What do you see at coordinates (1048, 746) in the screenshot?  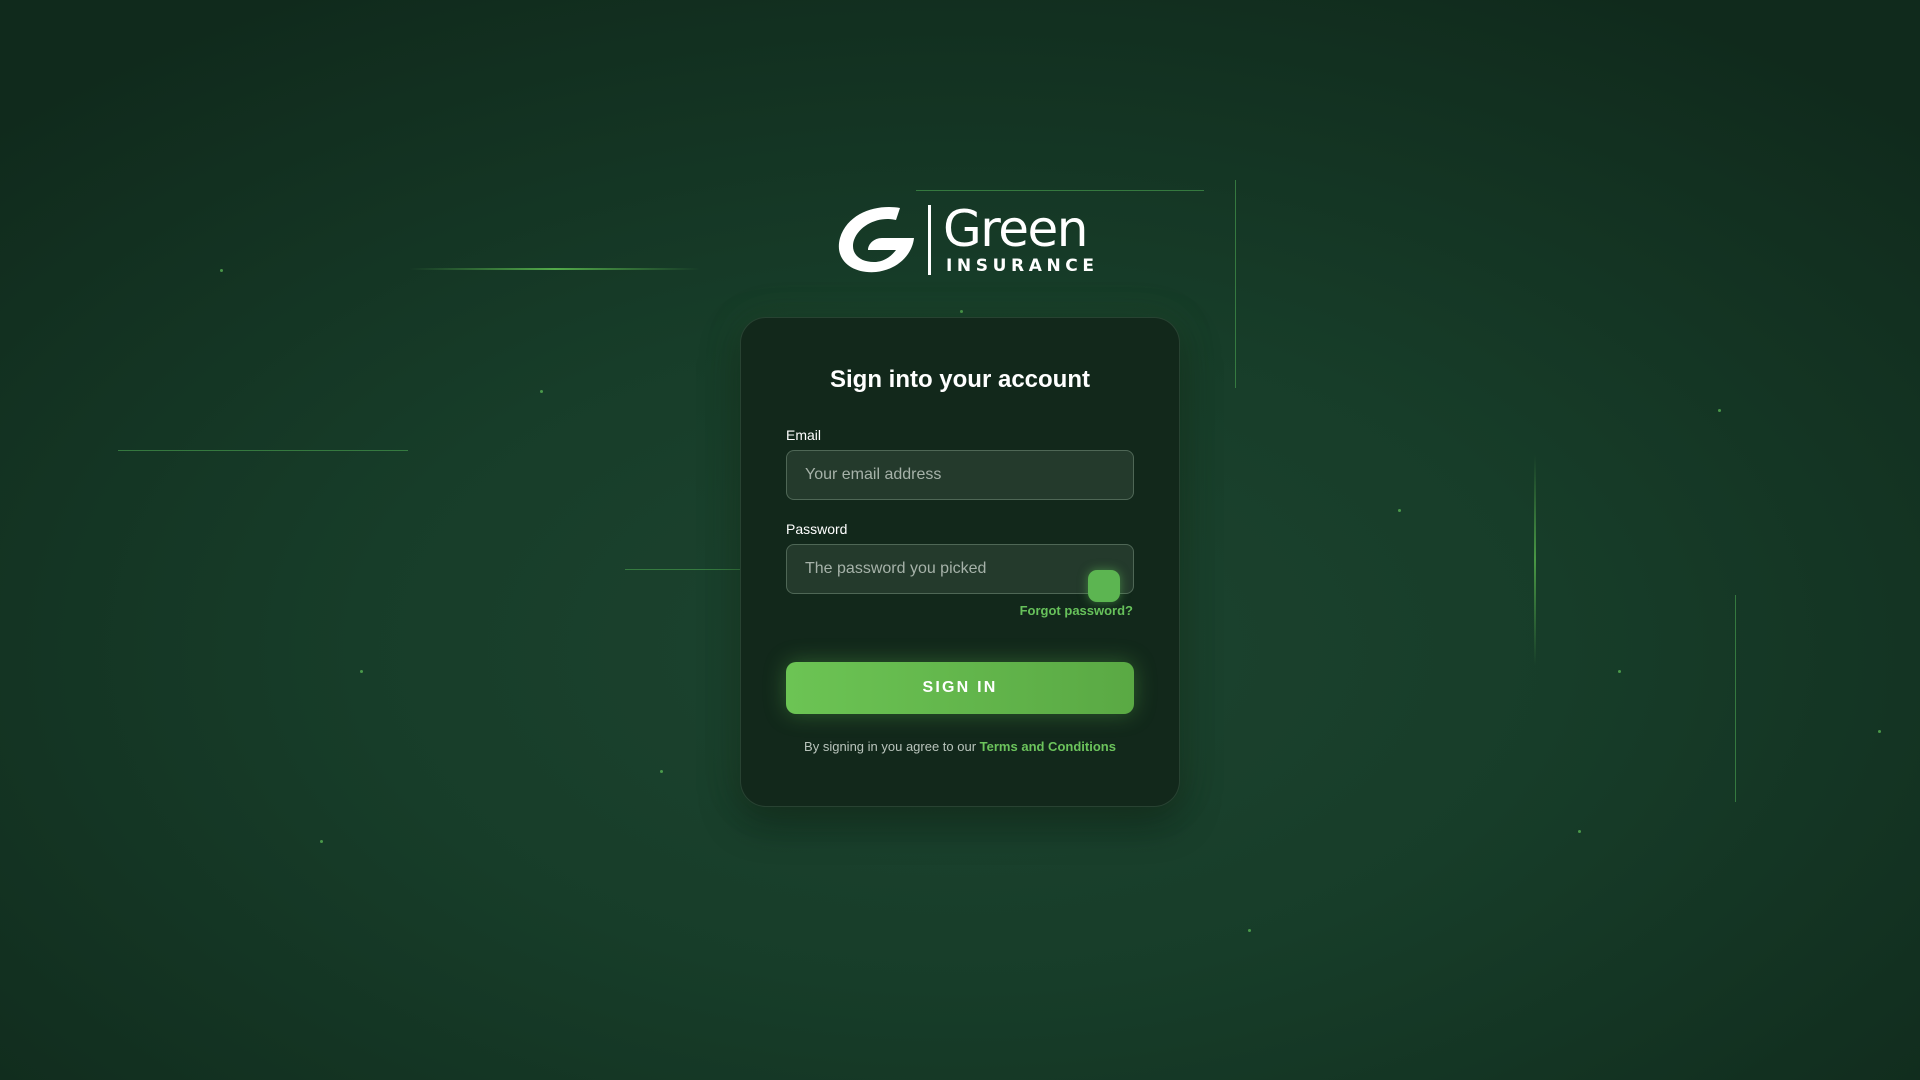 I see `terms-link: Terms and Conditions` at bounding box center [1048, 746].